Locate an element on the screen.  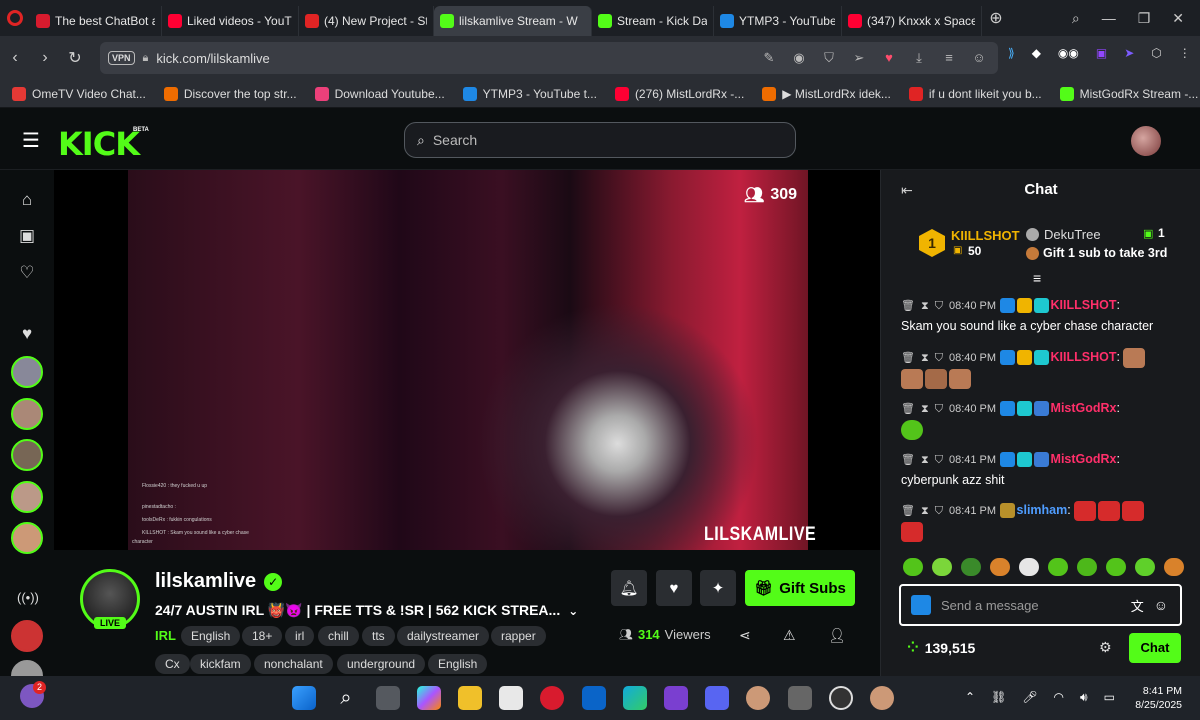
gift-cta: Gift 1 sub to take 3rd is located at coordinates (1105, 253).